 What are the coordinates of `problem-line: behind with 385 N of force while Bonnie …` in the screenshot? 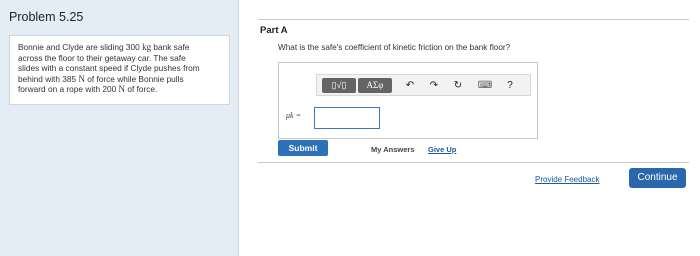 It's located at (101, 78).